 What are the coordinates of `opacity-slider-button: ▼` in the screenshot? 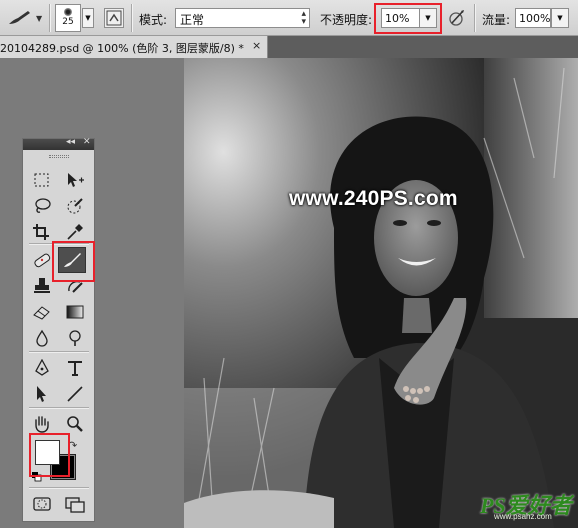 It's located at (428, 18).